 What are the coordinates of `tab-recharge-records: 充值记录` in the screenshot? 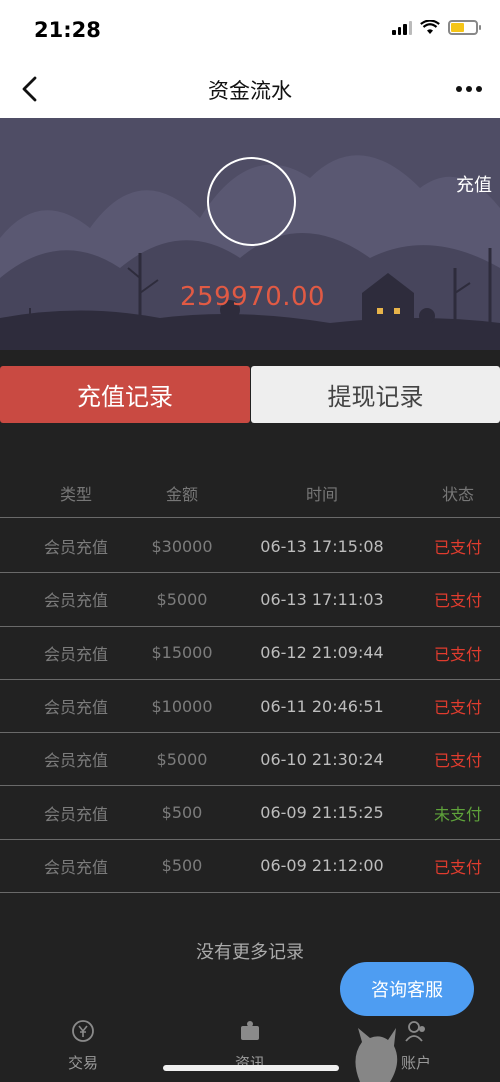 It's located at (125, 394).